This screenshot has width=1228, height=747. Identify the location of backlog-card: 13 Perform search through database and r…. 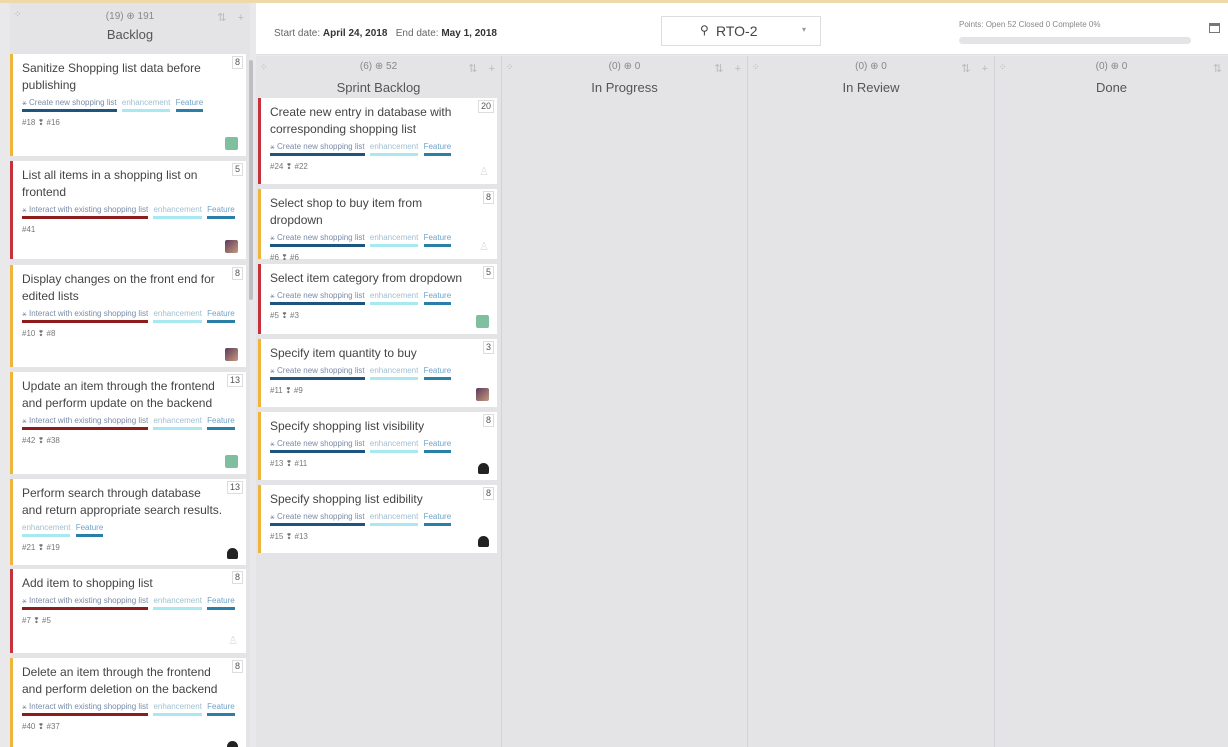
(128, 522).